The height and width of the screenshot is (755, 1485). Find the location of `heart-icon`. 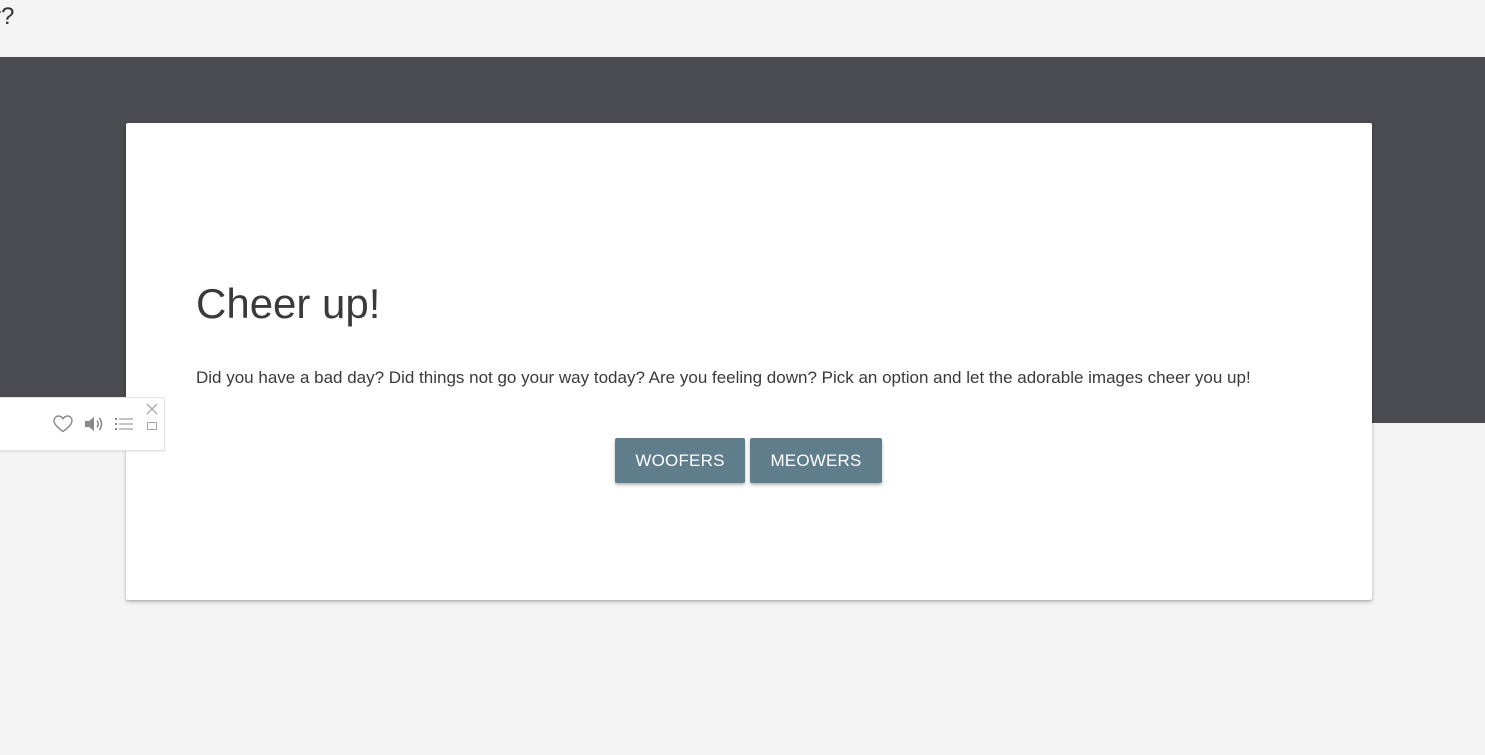

heart-icon is located at coordinates (63, 424).